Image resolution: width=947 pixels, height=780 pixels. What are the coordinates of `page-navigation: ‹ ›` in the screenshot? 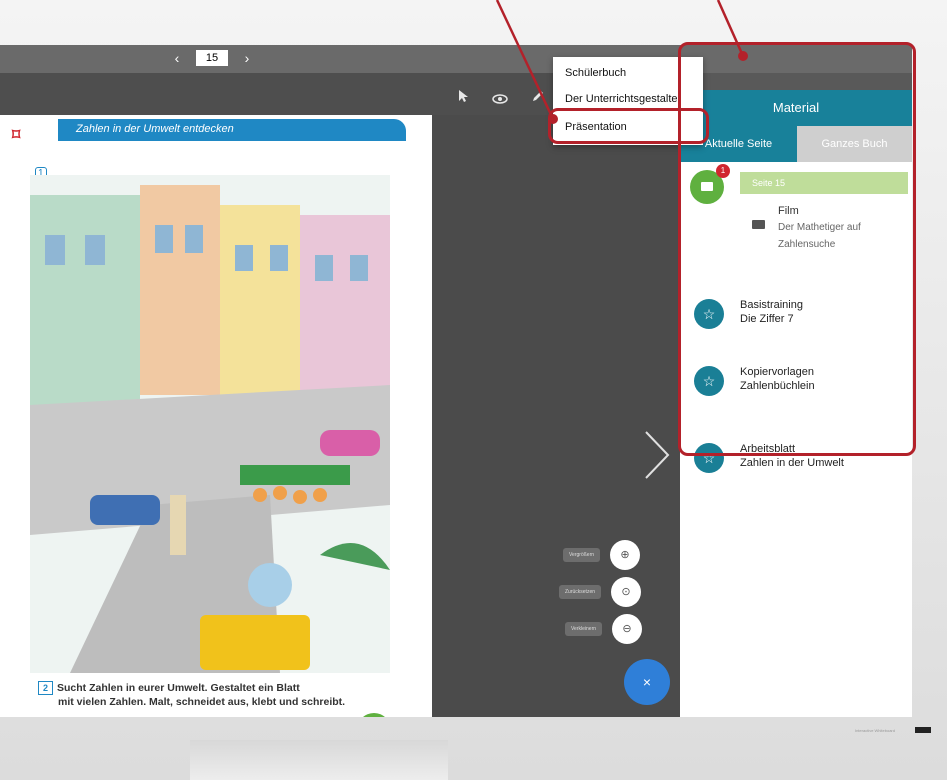 It's located at (212, 58).